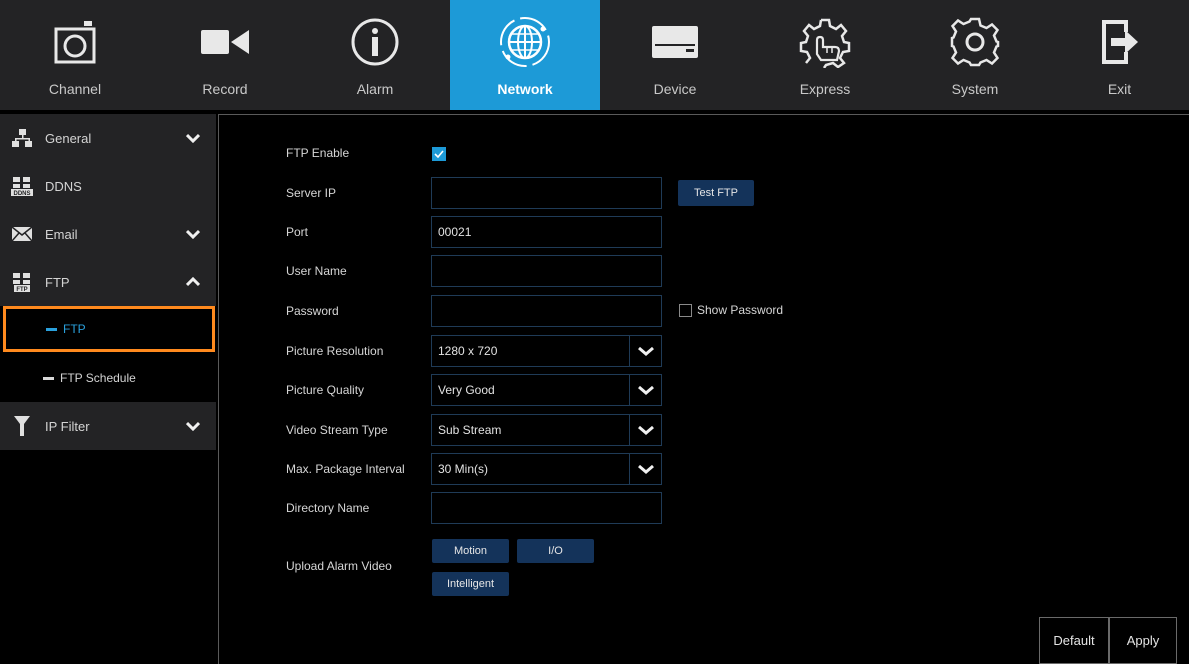  I want to click on picture-resolution-label: Picture Resolution, so click(335, 351).